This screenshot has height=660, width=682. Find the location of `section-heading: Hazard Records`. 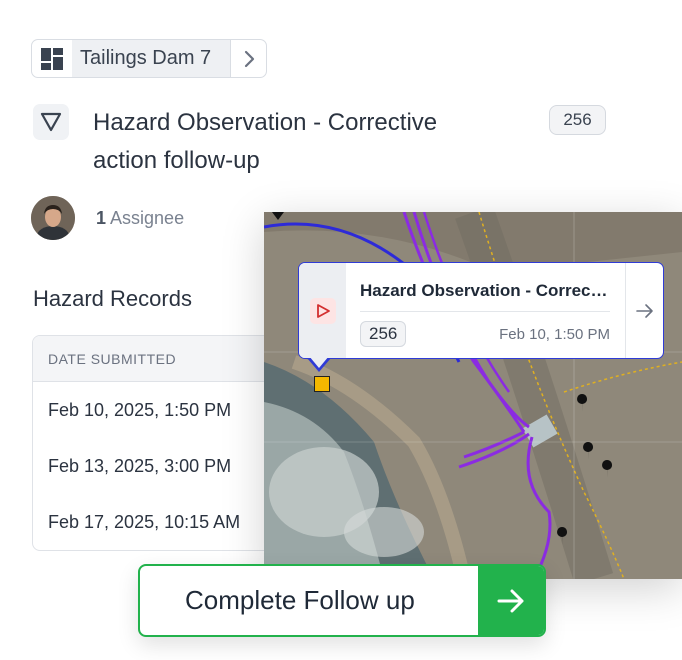

section-heading: Hazard Records is located at coordinates (112, 298).